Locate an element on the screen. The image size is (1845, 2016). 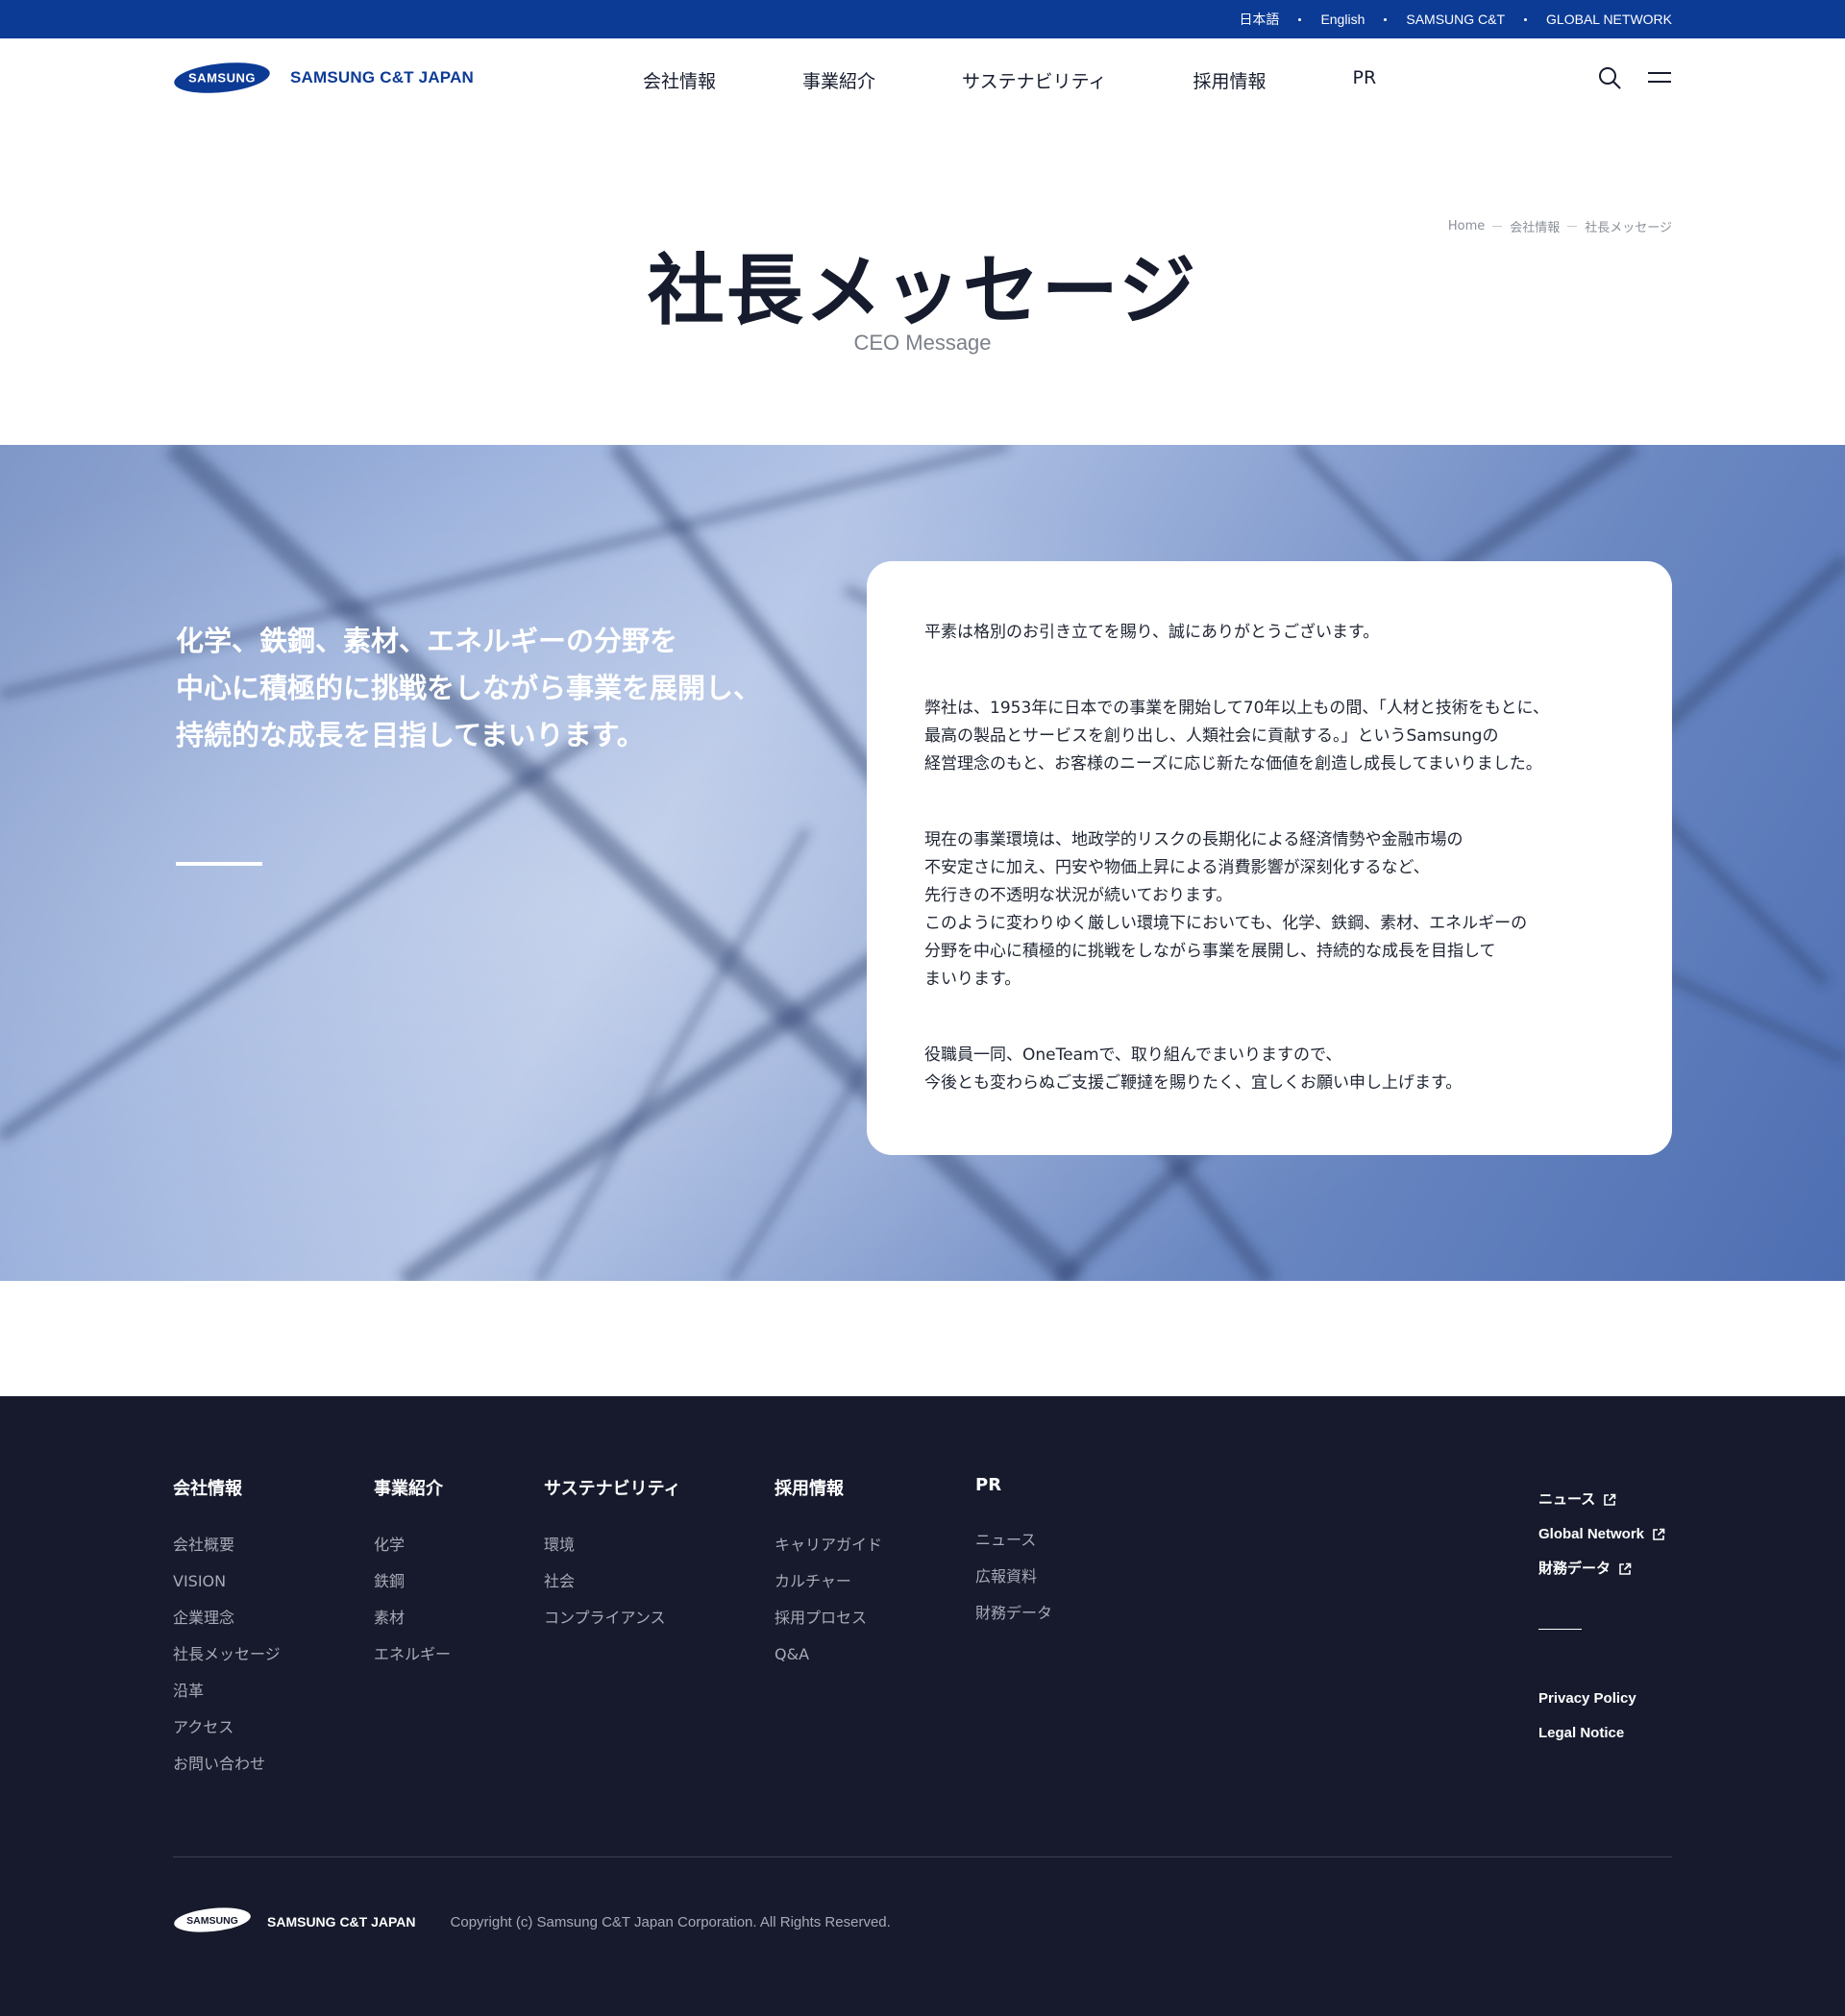
footer-link: 沿革 is located at coordinates (227, 1691).